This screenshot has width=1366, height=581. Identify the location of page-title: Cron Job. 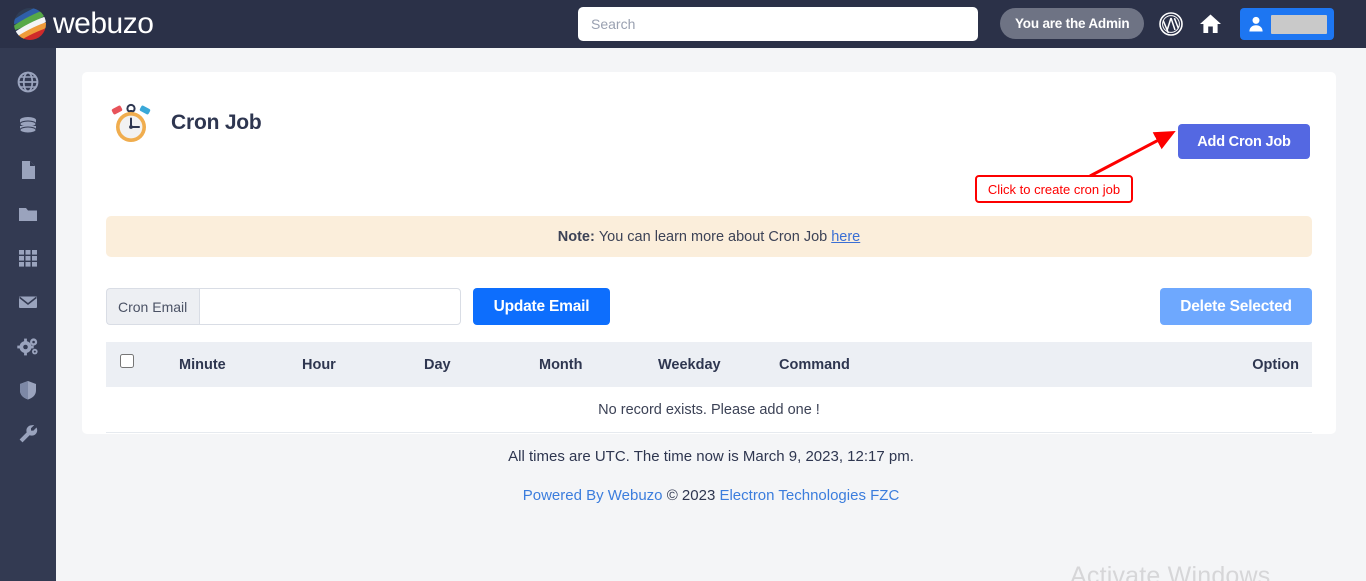
(216, 122).